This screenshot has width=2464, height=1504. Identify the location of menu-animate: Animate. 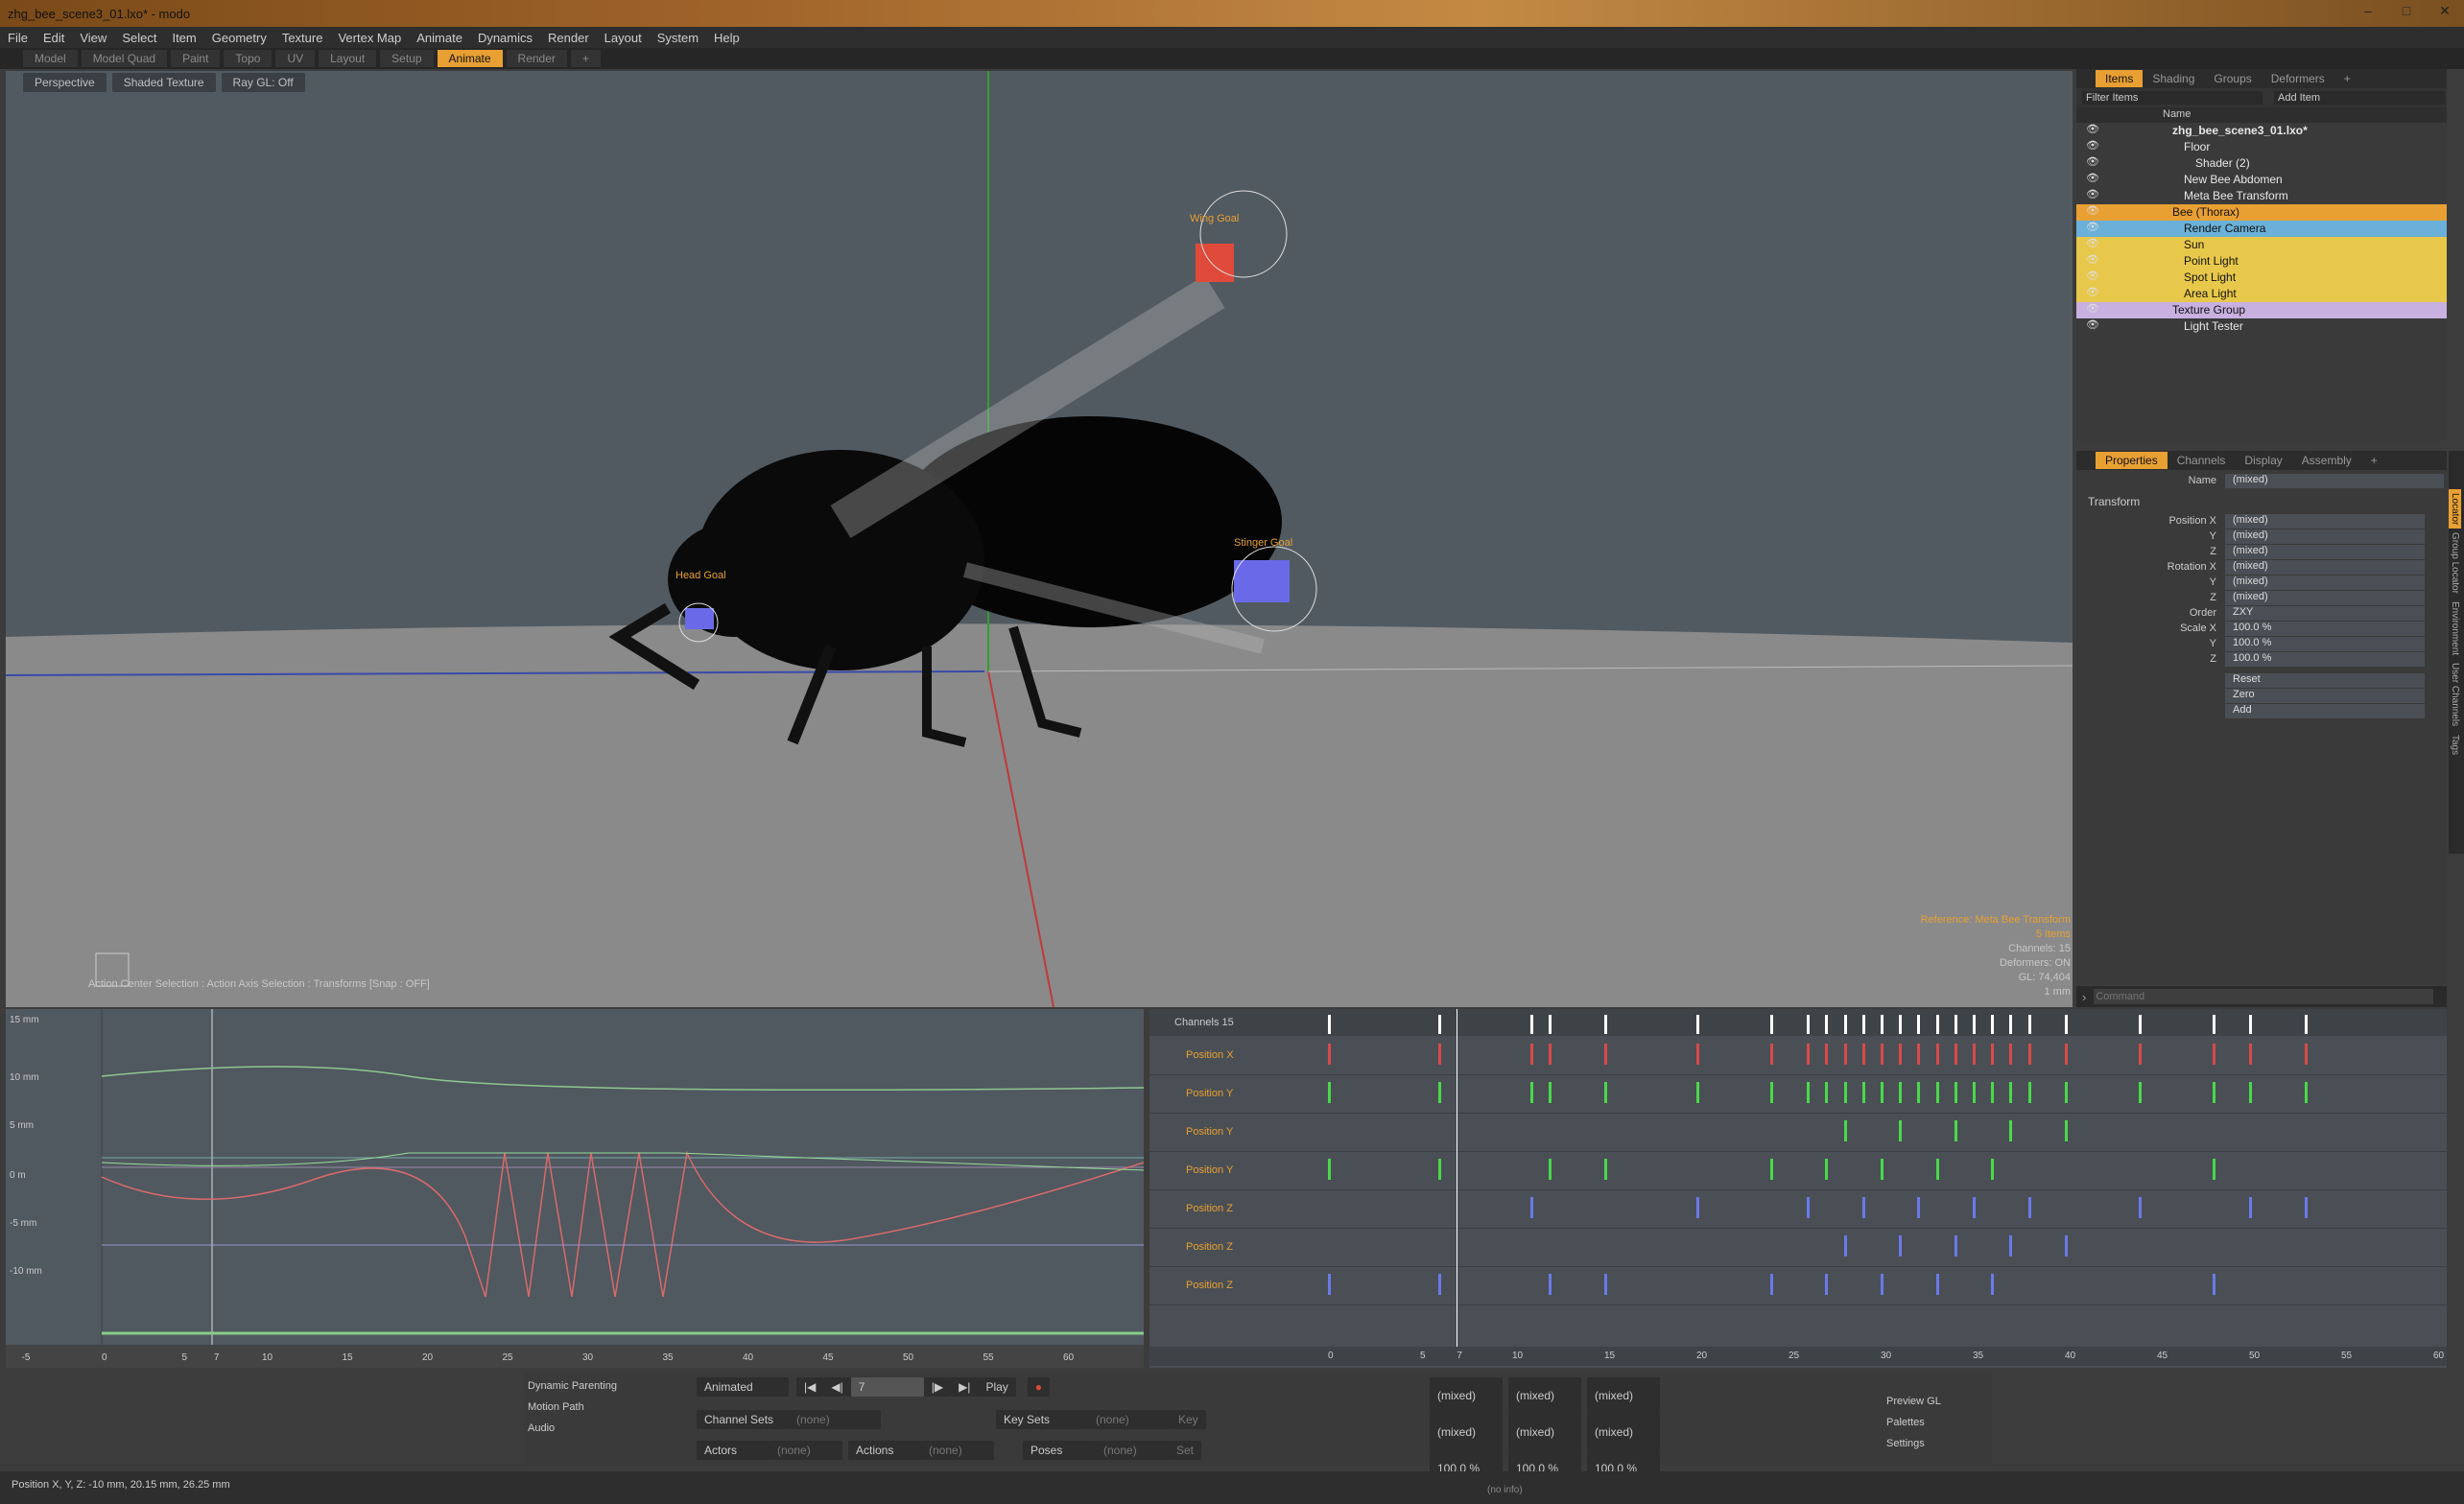
(439, 38).